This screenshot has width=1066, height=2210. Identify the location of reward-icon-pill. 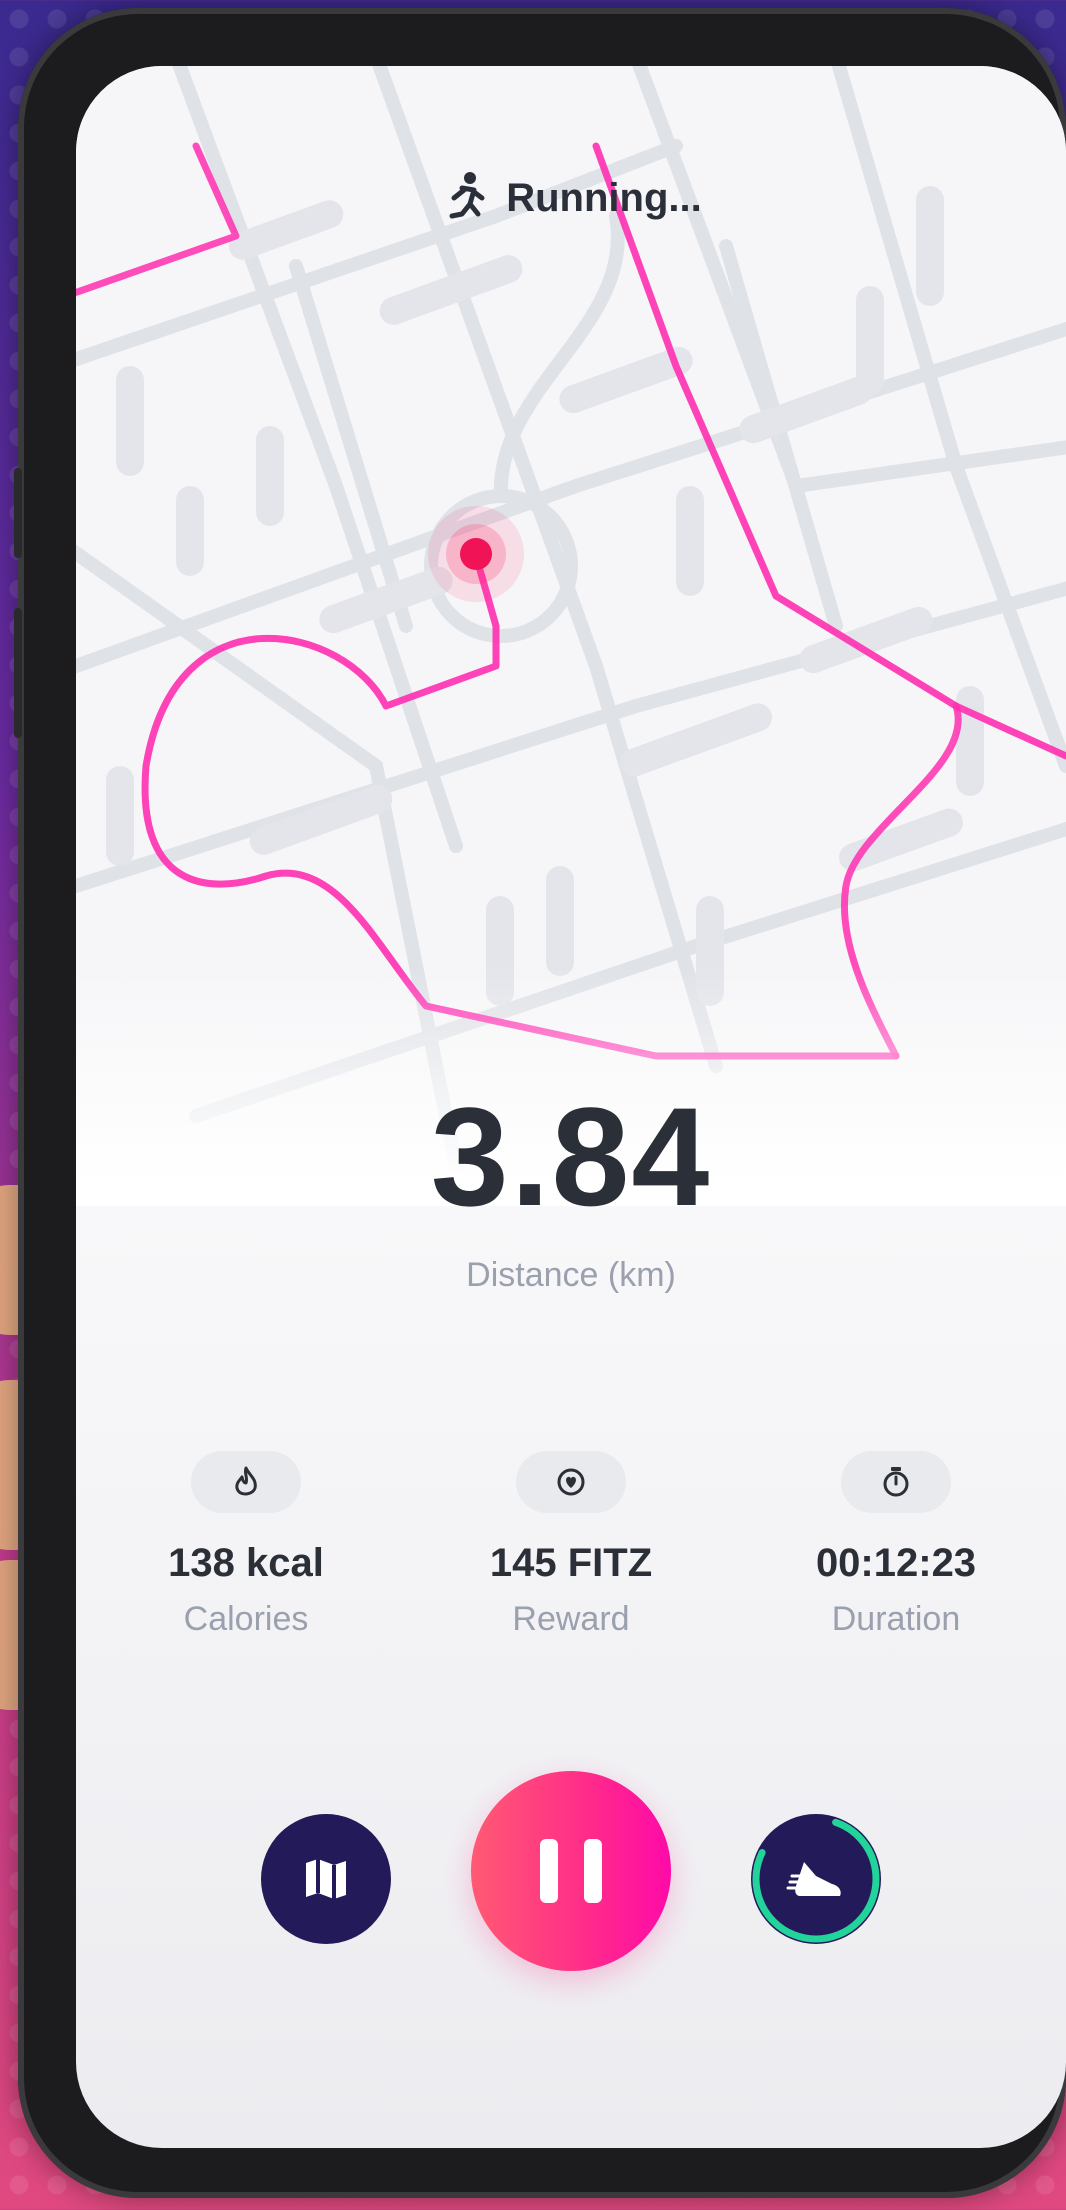
(571, 1482).